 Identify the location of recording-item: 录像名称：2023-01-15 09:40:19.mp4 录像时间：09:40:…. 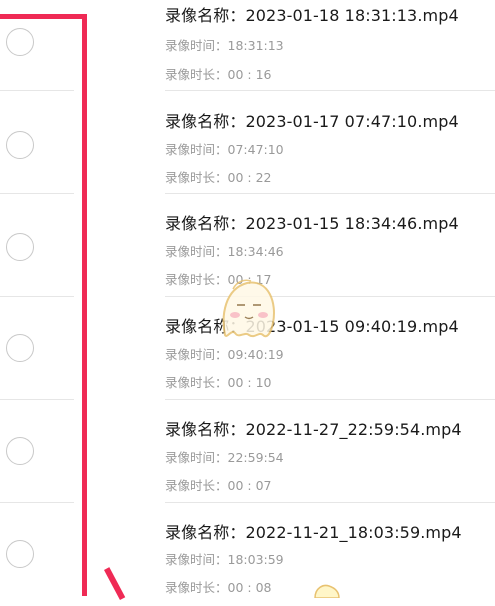
(330, 348).